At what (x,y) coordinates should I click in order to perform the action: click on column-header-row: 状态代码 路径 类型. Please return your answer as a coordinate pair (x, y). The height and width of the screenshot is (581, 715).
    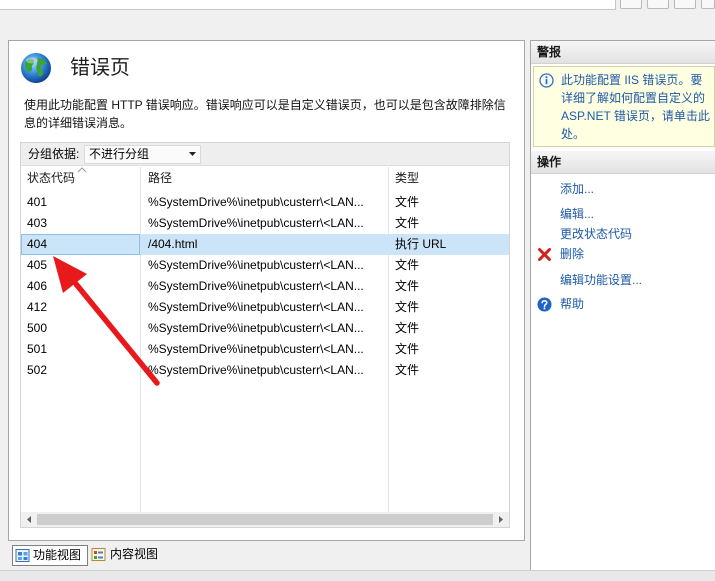
    Looking at the image, I should click on (265, 178).